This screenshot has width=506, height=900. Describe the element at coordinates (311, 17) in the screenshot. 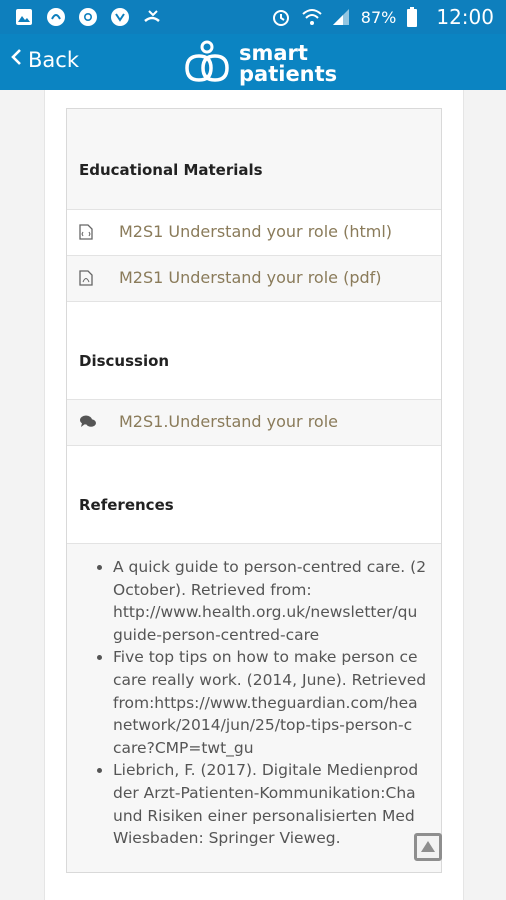

I see `wifi-icon` at that location.